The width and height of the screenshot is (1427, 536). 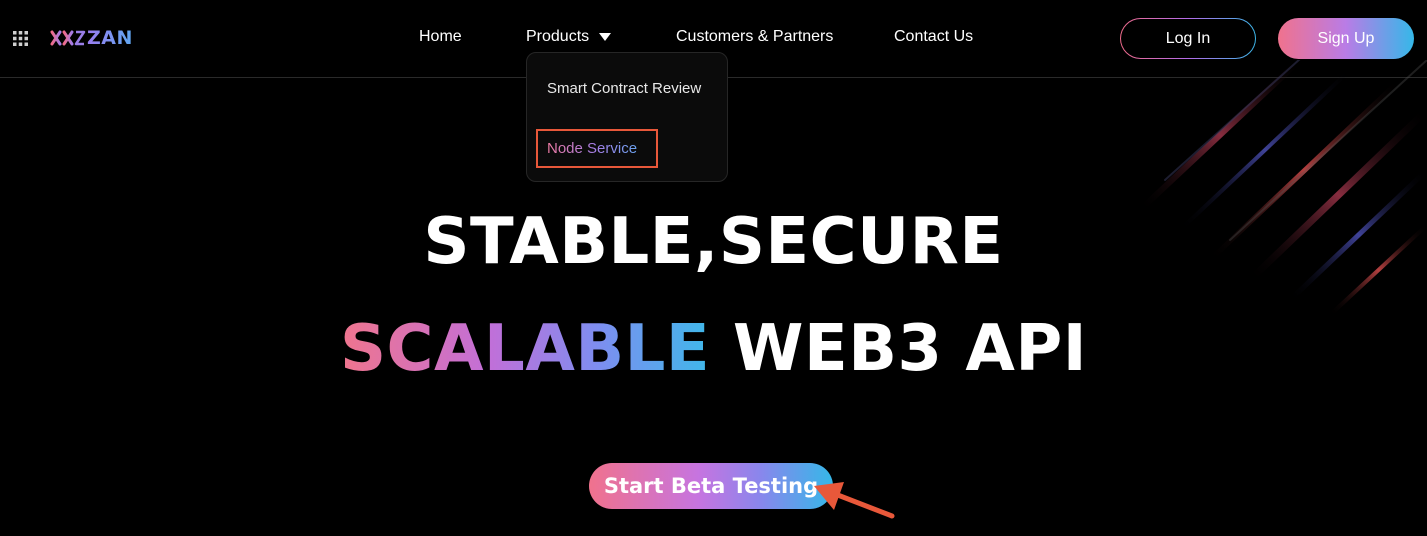 I want to click on nav-products-label: Products, so click(x=558, y=36).